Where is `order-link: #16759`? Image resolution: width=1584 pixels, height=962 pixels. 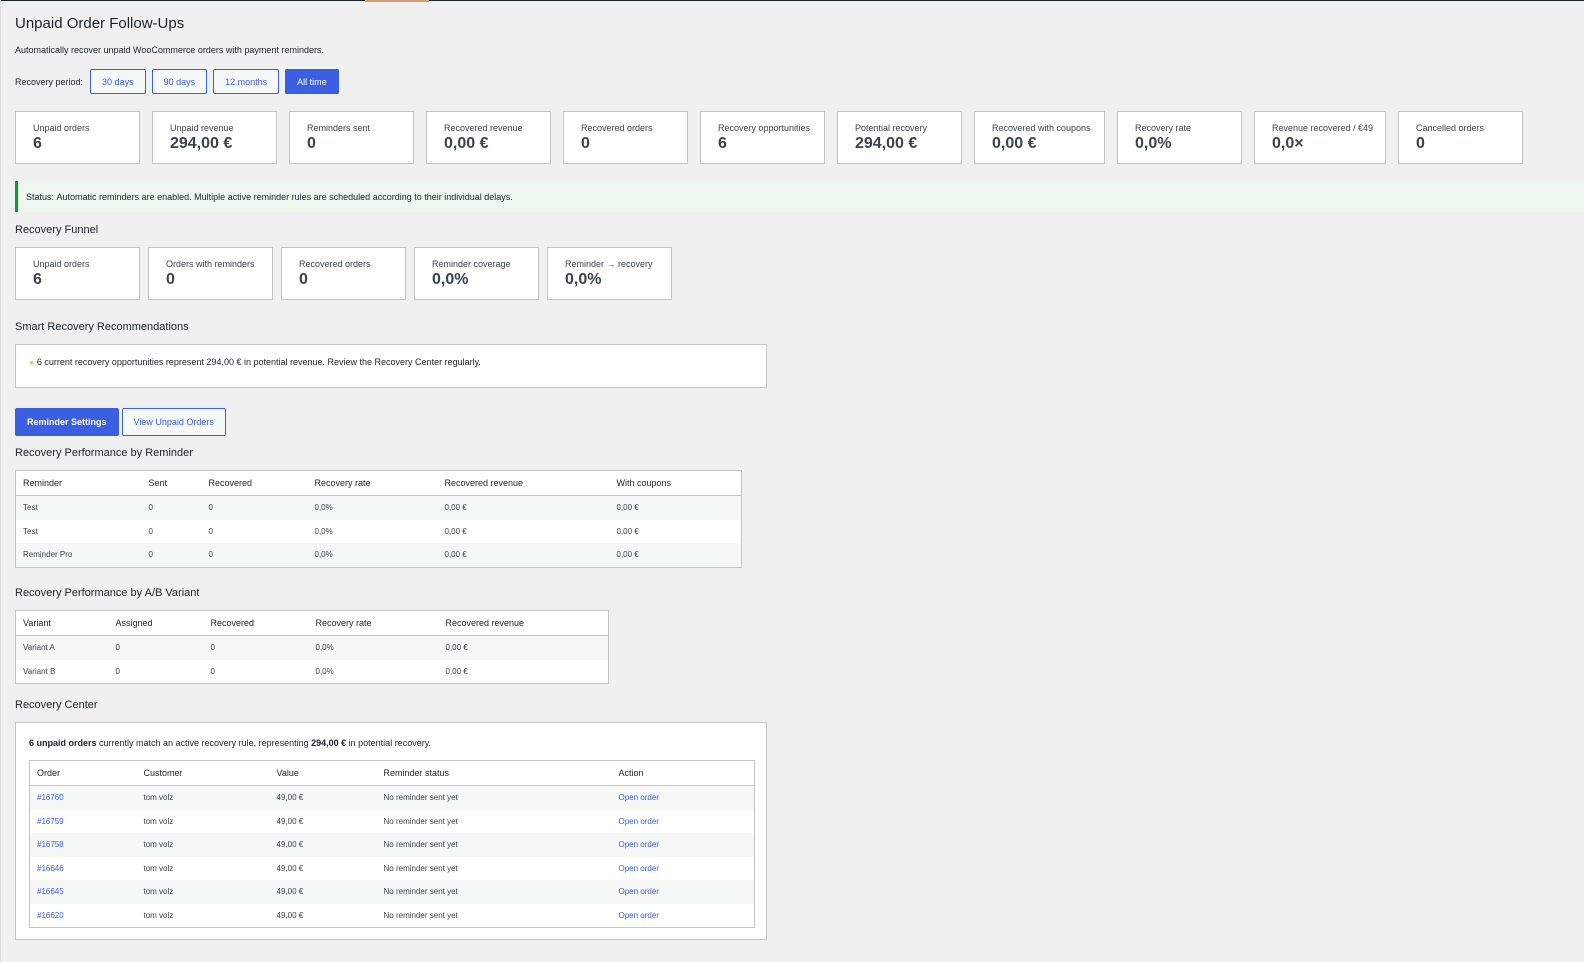 order-link: #16759 is located at coordinates (50, 821).